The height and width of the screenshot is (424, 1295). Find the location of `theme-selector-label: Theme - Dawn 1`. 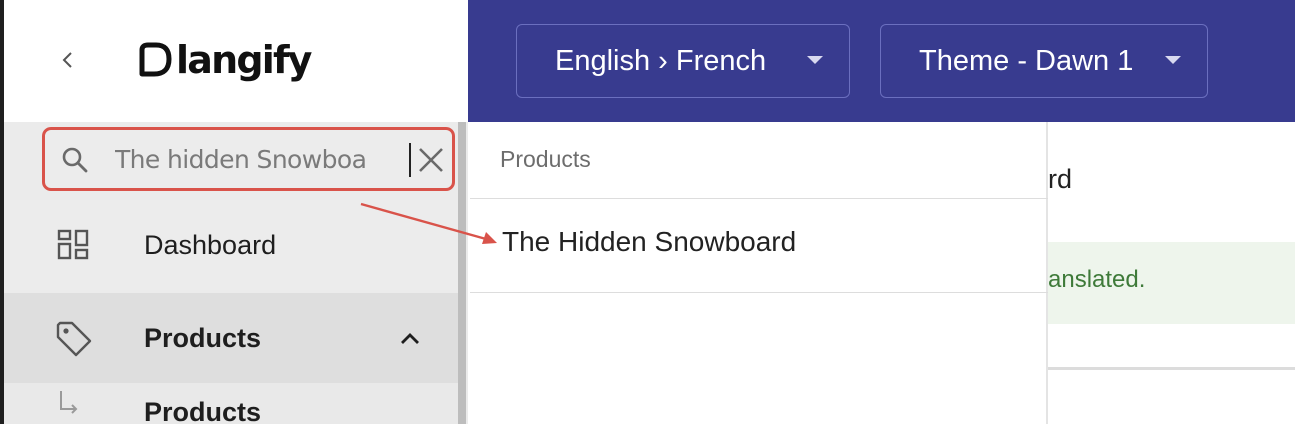

theme-selector-label: Theme - Dawn 1 is located at coordinates (1026, 60).